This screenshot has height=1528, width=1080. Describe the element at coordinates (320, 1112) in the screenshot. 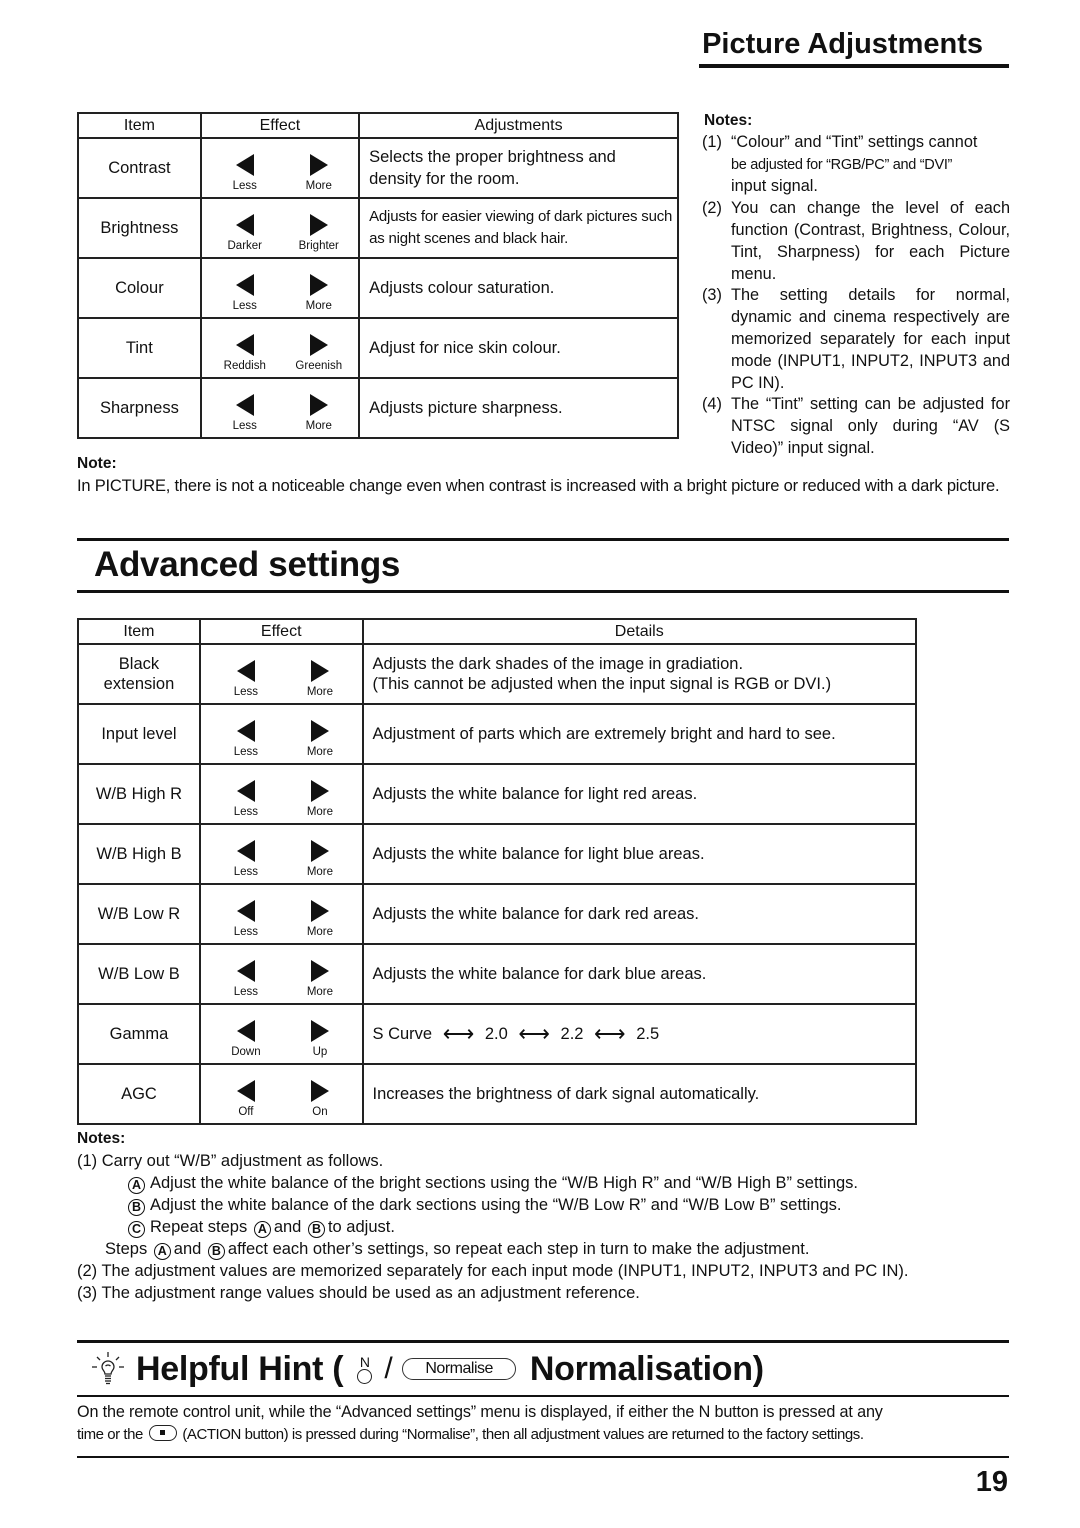

I see `right-label: On` at that location.